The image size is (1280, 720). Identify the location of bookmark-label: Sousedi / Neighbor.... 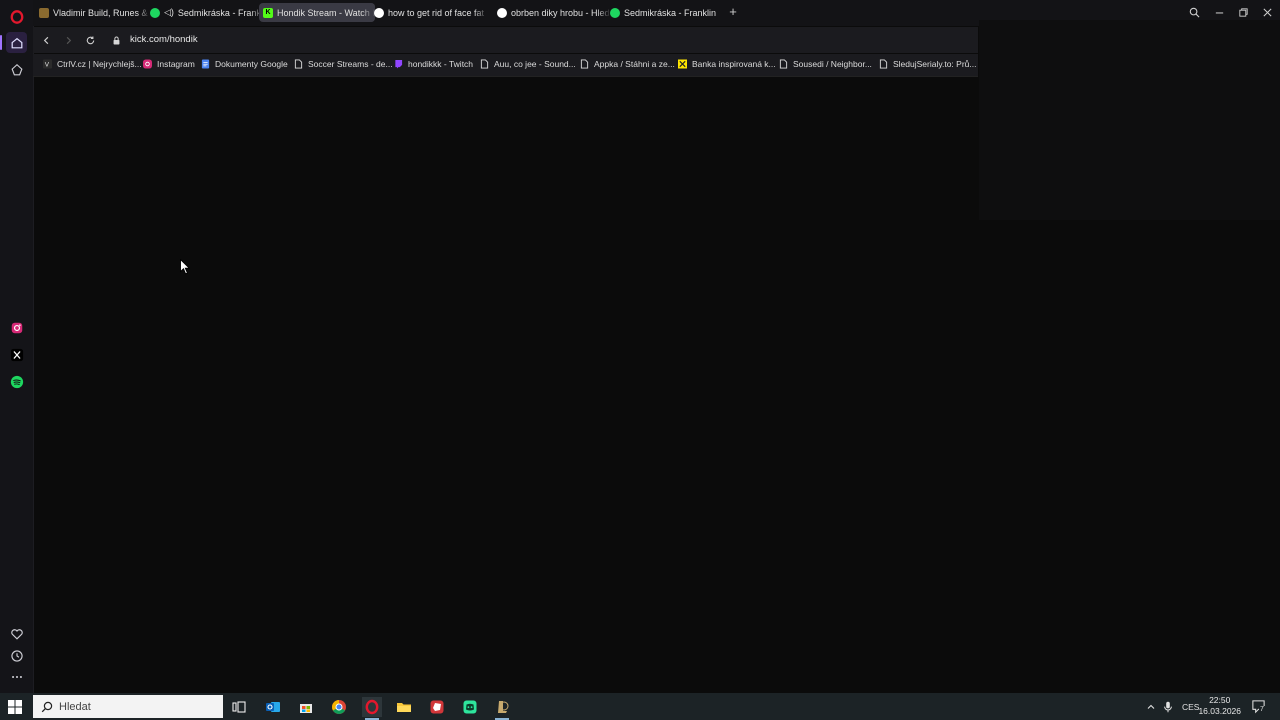
(832, 64).